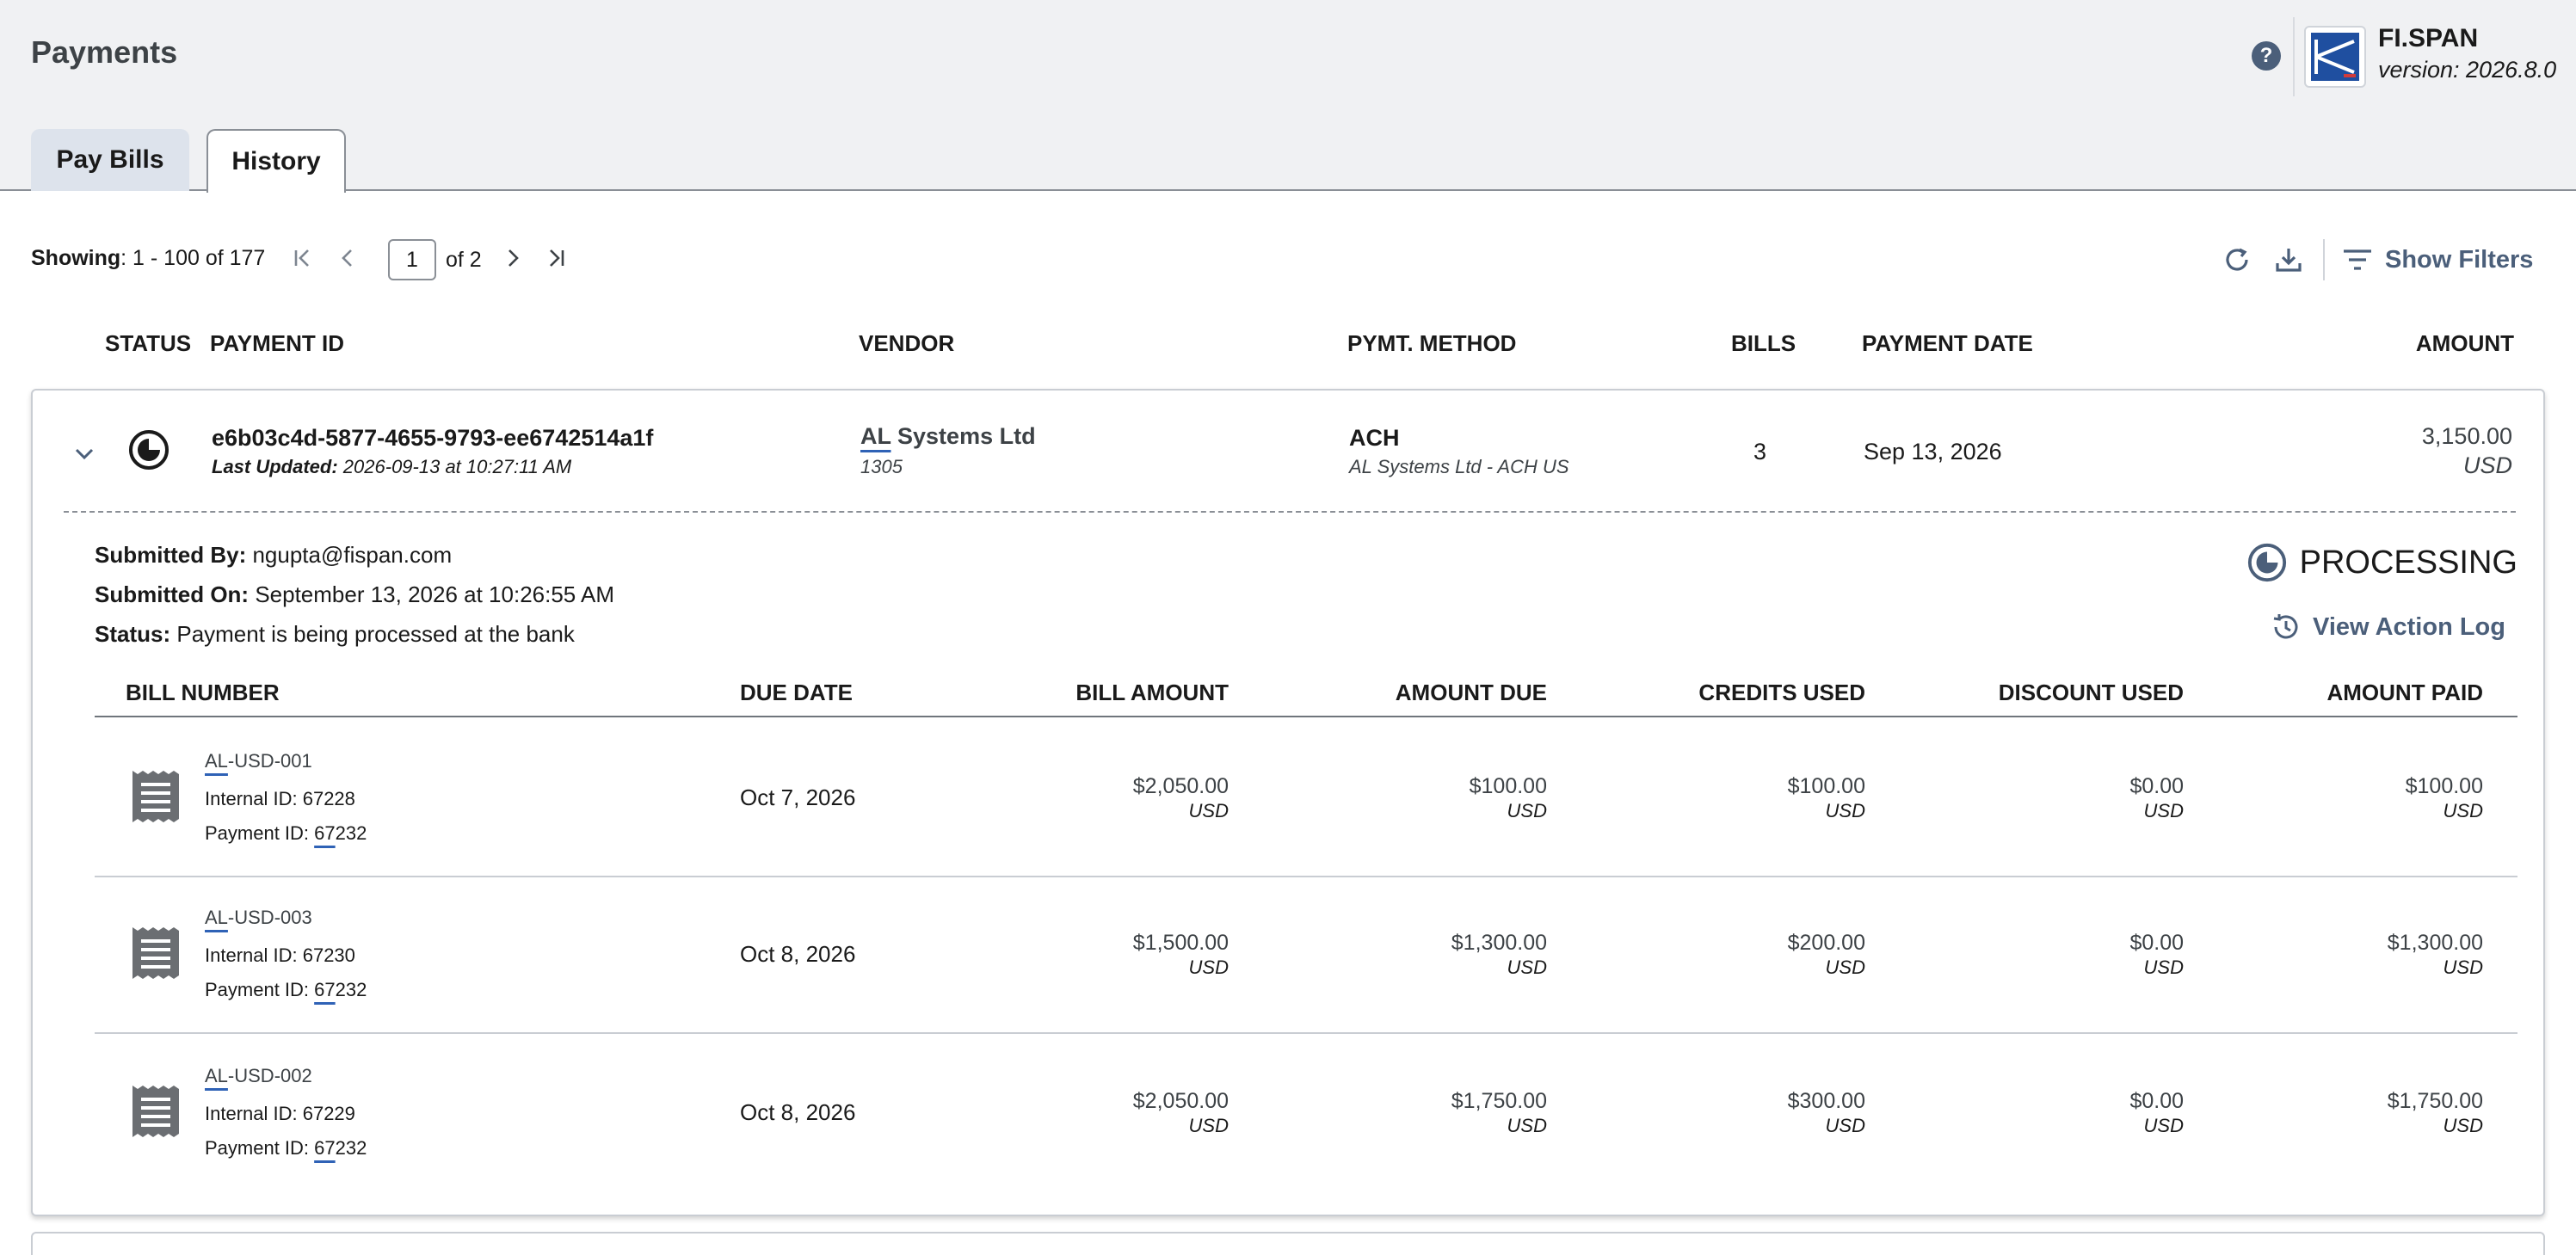  I want to click on toolbar-divider, so click(2324, 259).